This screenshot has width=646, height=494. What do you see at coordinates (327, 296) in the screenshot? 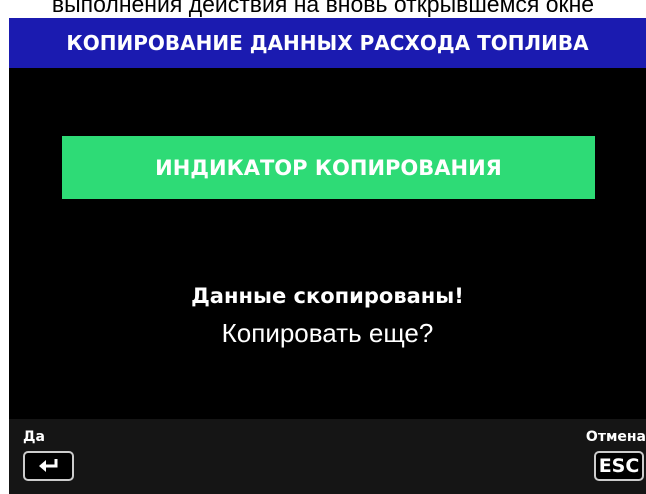
I see `status-message: Данные скопированы!` at bounding box center [327, 296].